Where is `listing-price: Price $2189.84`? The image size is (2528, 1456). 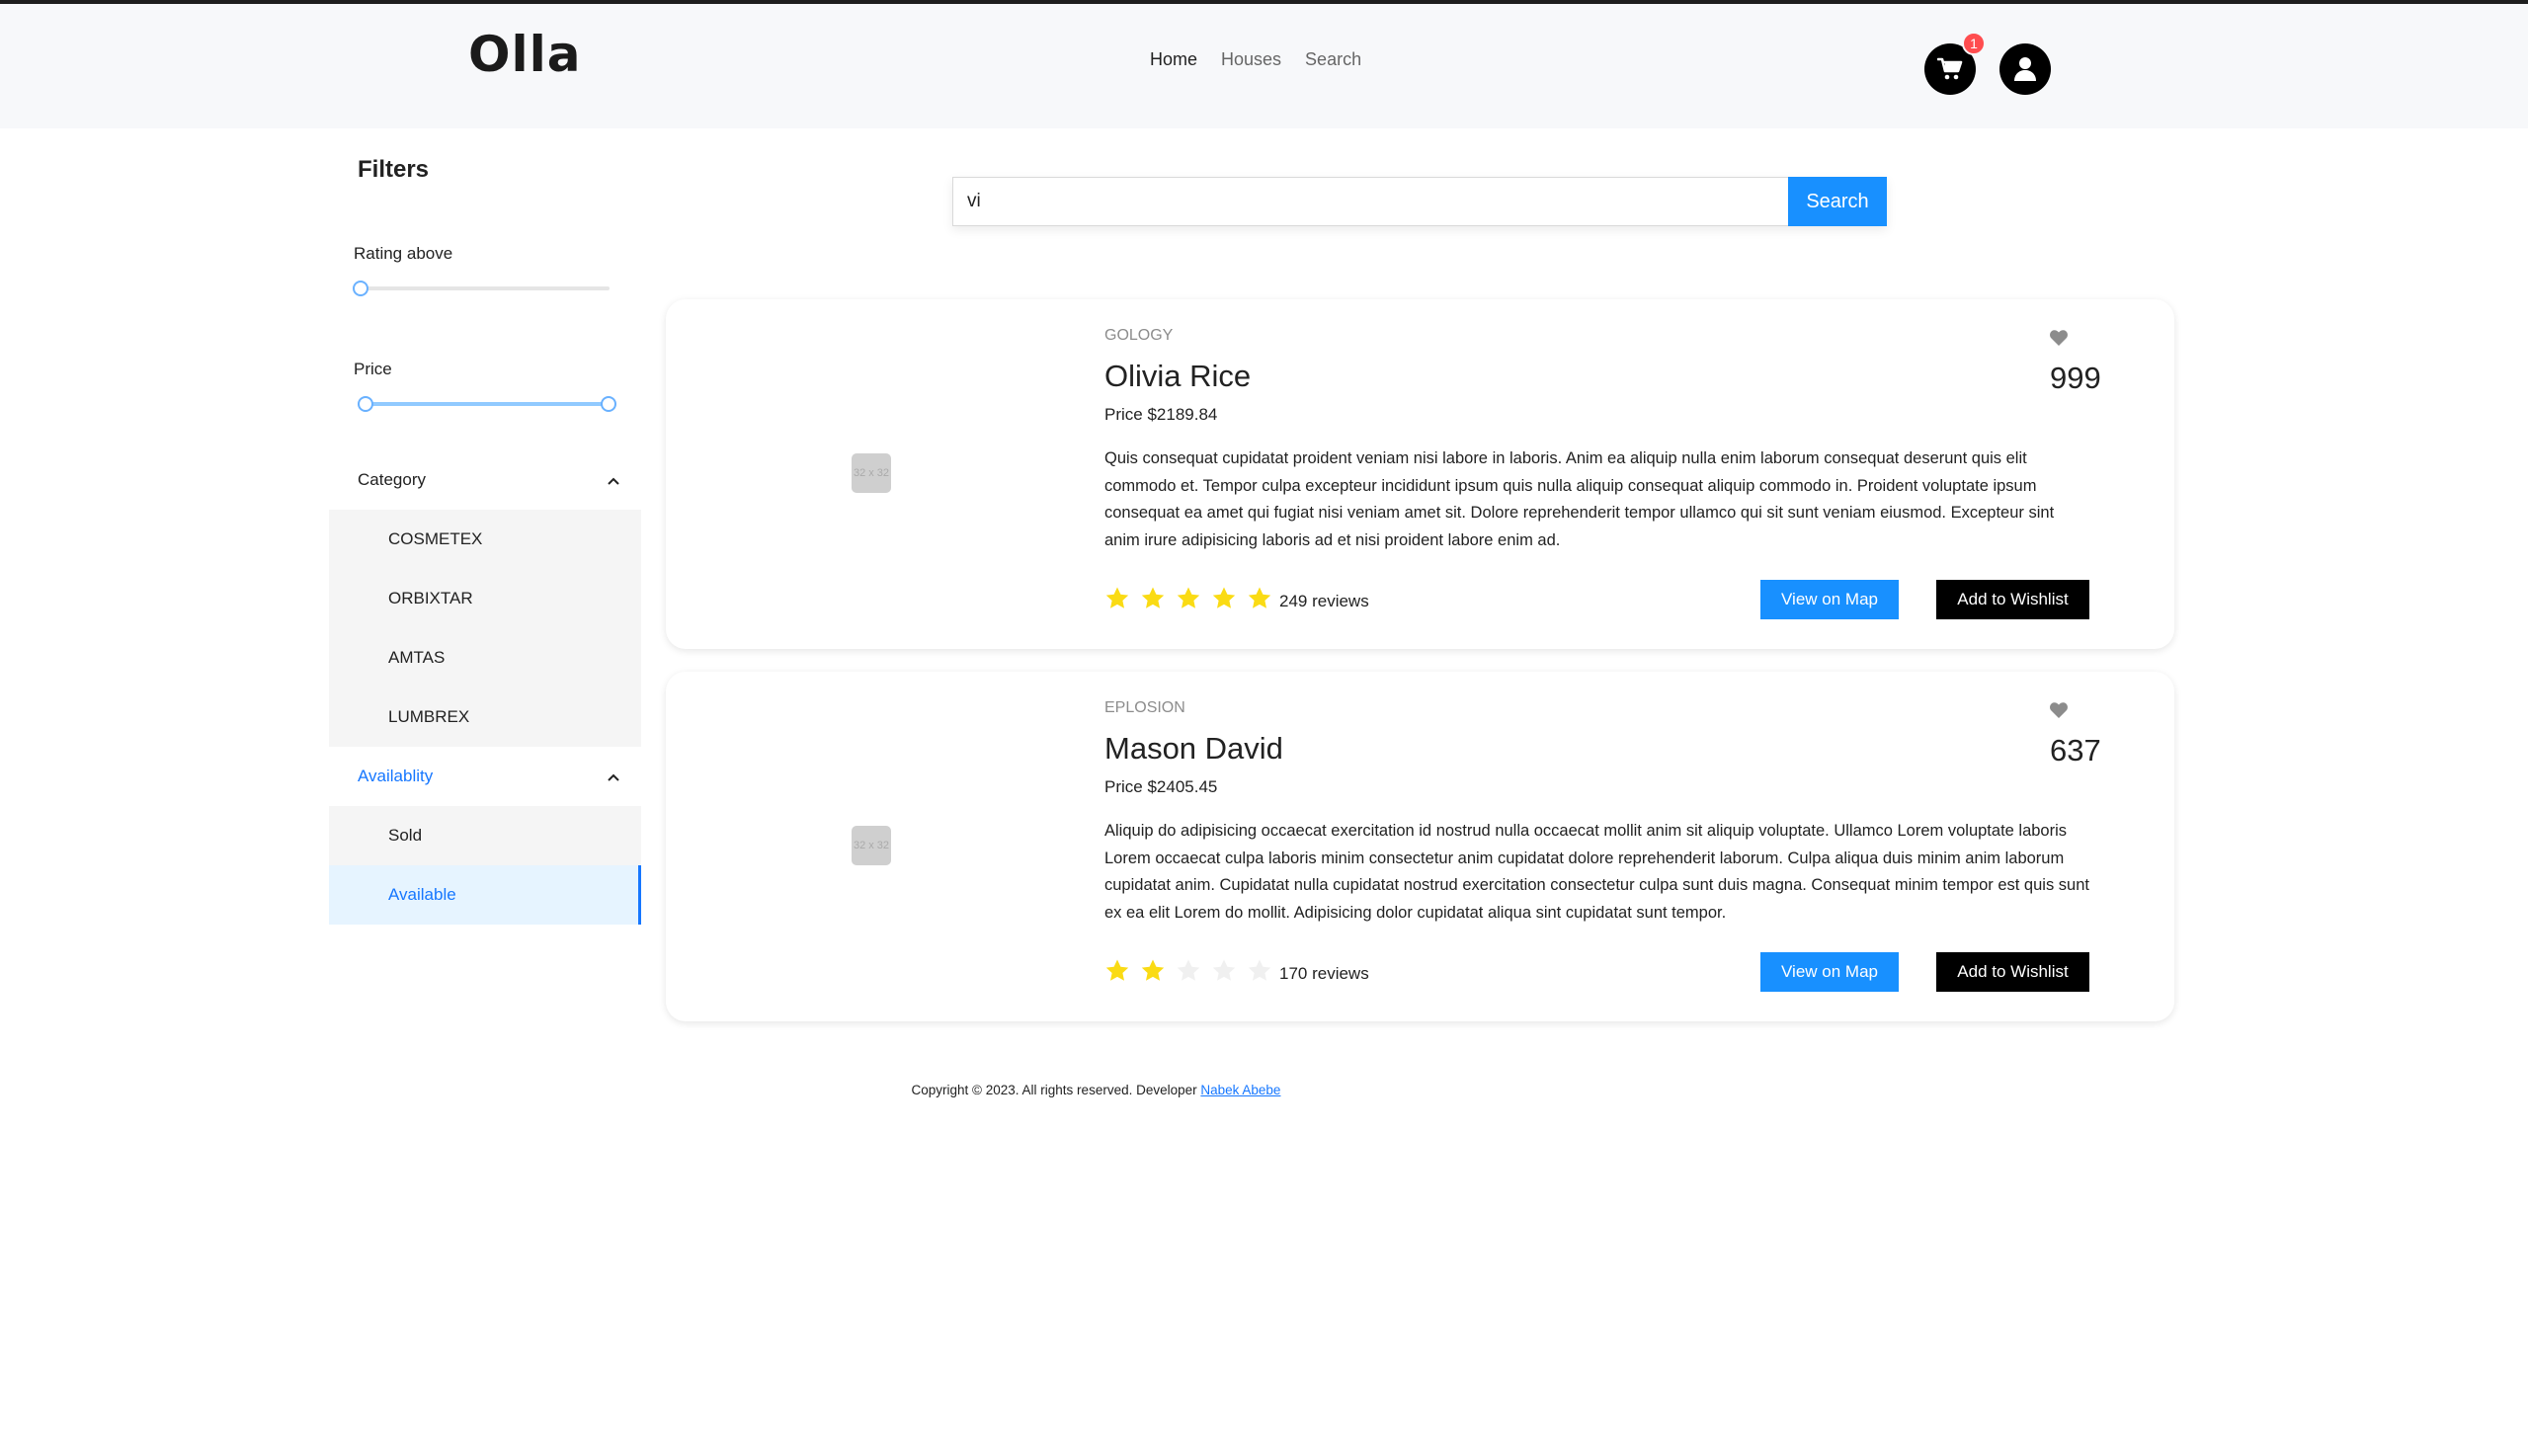 listing-price: Price $2189.84 is located at coordinates (1161, 414).